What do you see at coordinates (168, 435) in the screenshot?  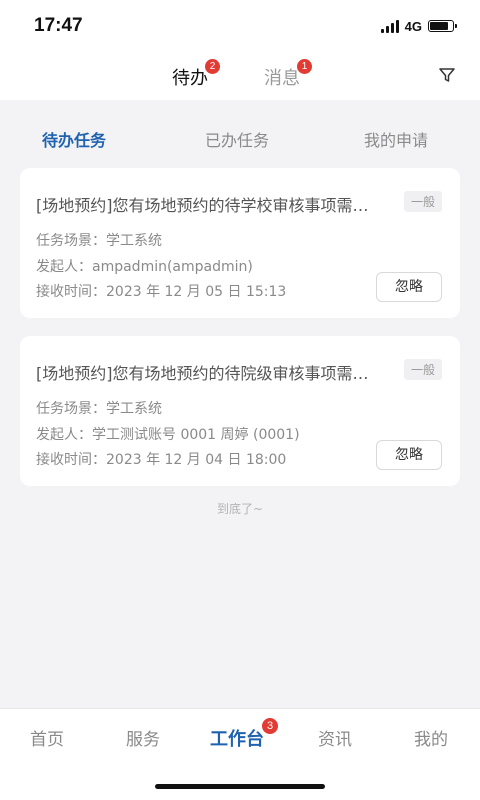 I see `task-initiator: 发起人：学工测试账号 0001 周婷 (0001)` at bounding box center [168, 435].